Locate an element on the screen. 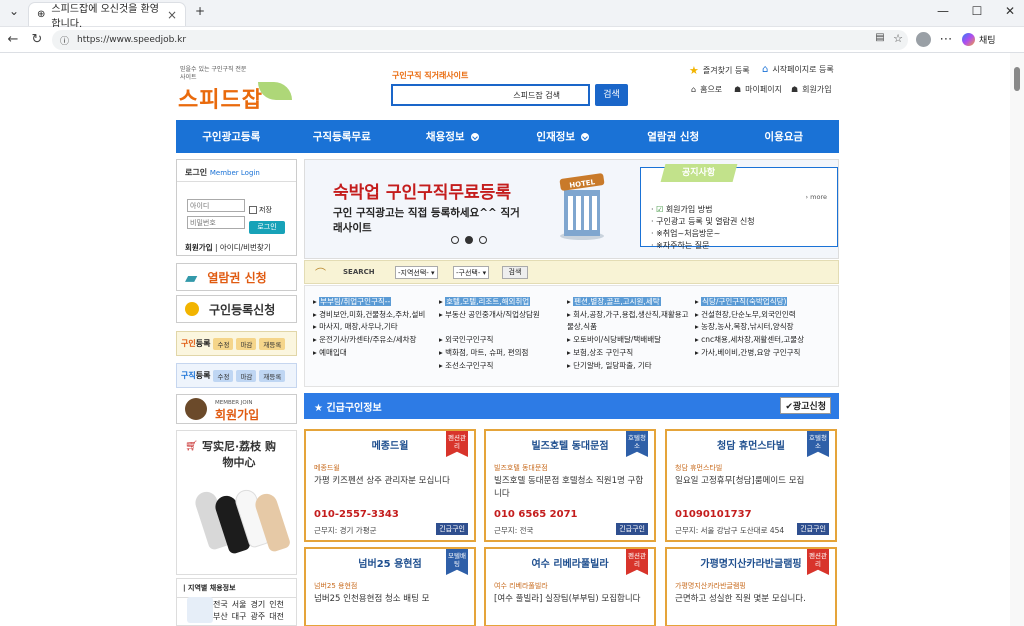  category-link: ▸ 펜션,별장,골프,고시원,세탁 is located at coordinates (631, 302).